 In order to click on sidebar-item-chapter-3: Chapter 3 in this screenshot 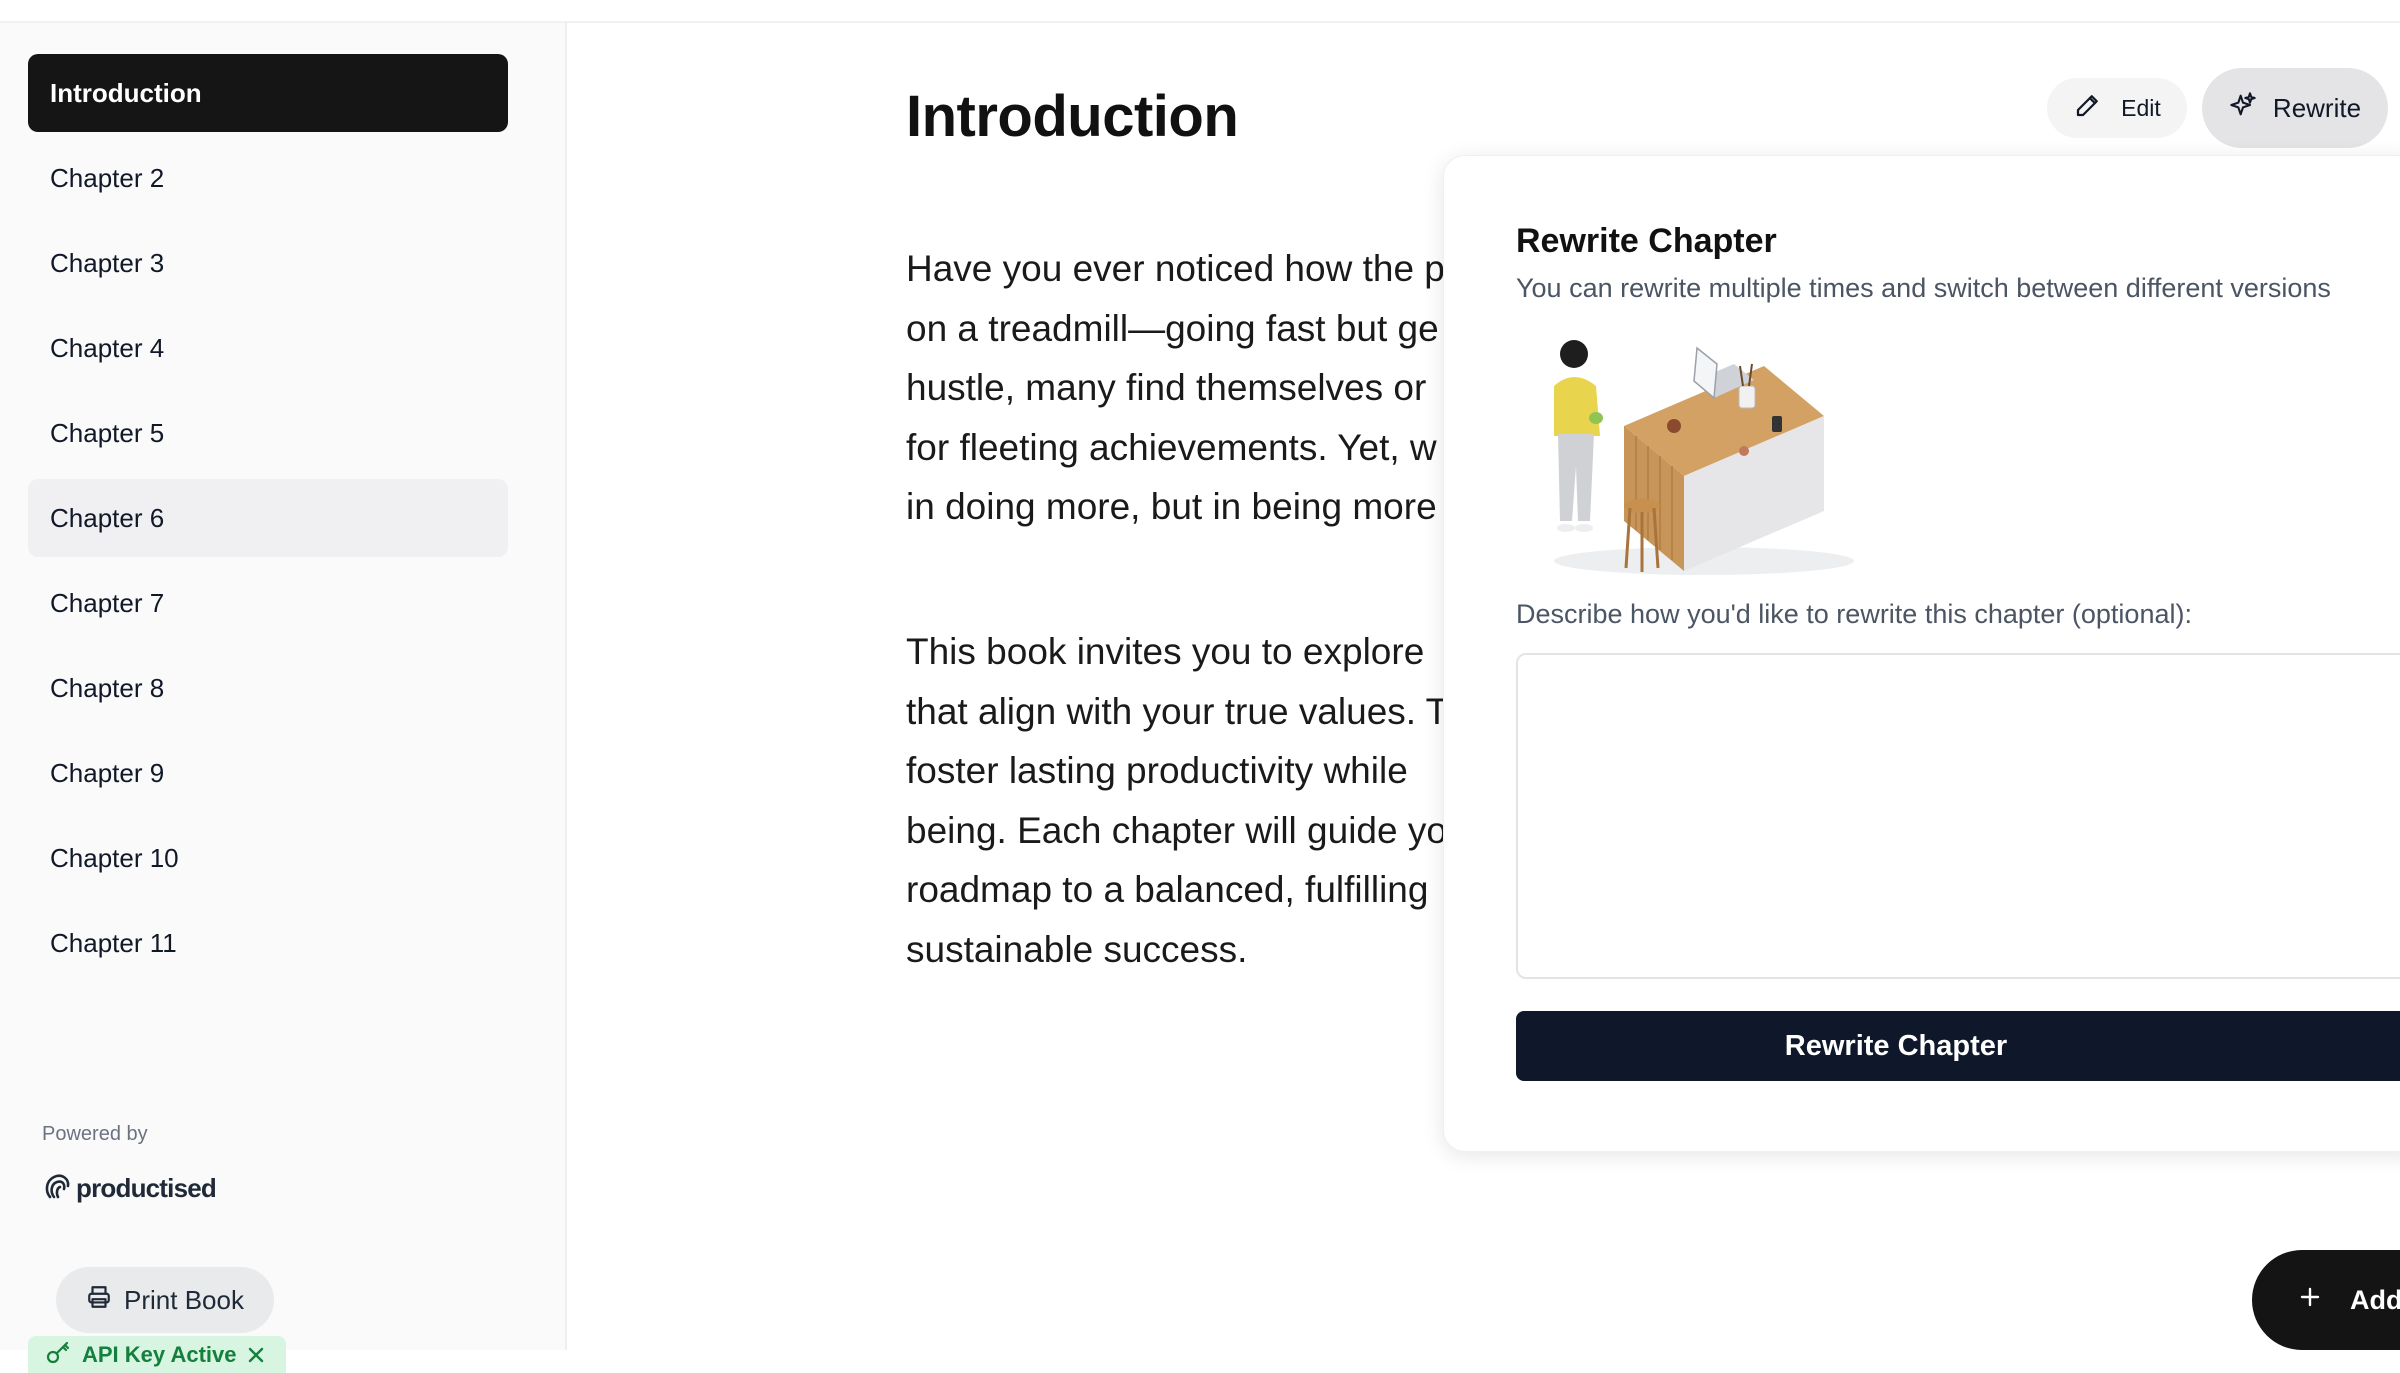, I will do `click(268, 263)`.